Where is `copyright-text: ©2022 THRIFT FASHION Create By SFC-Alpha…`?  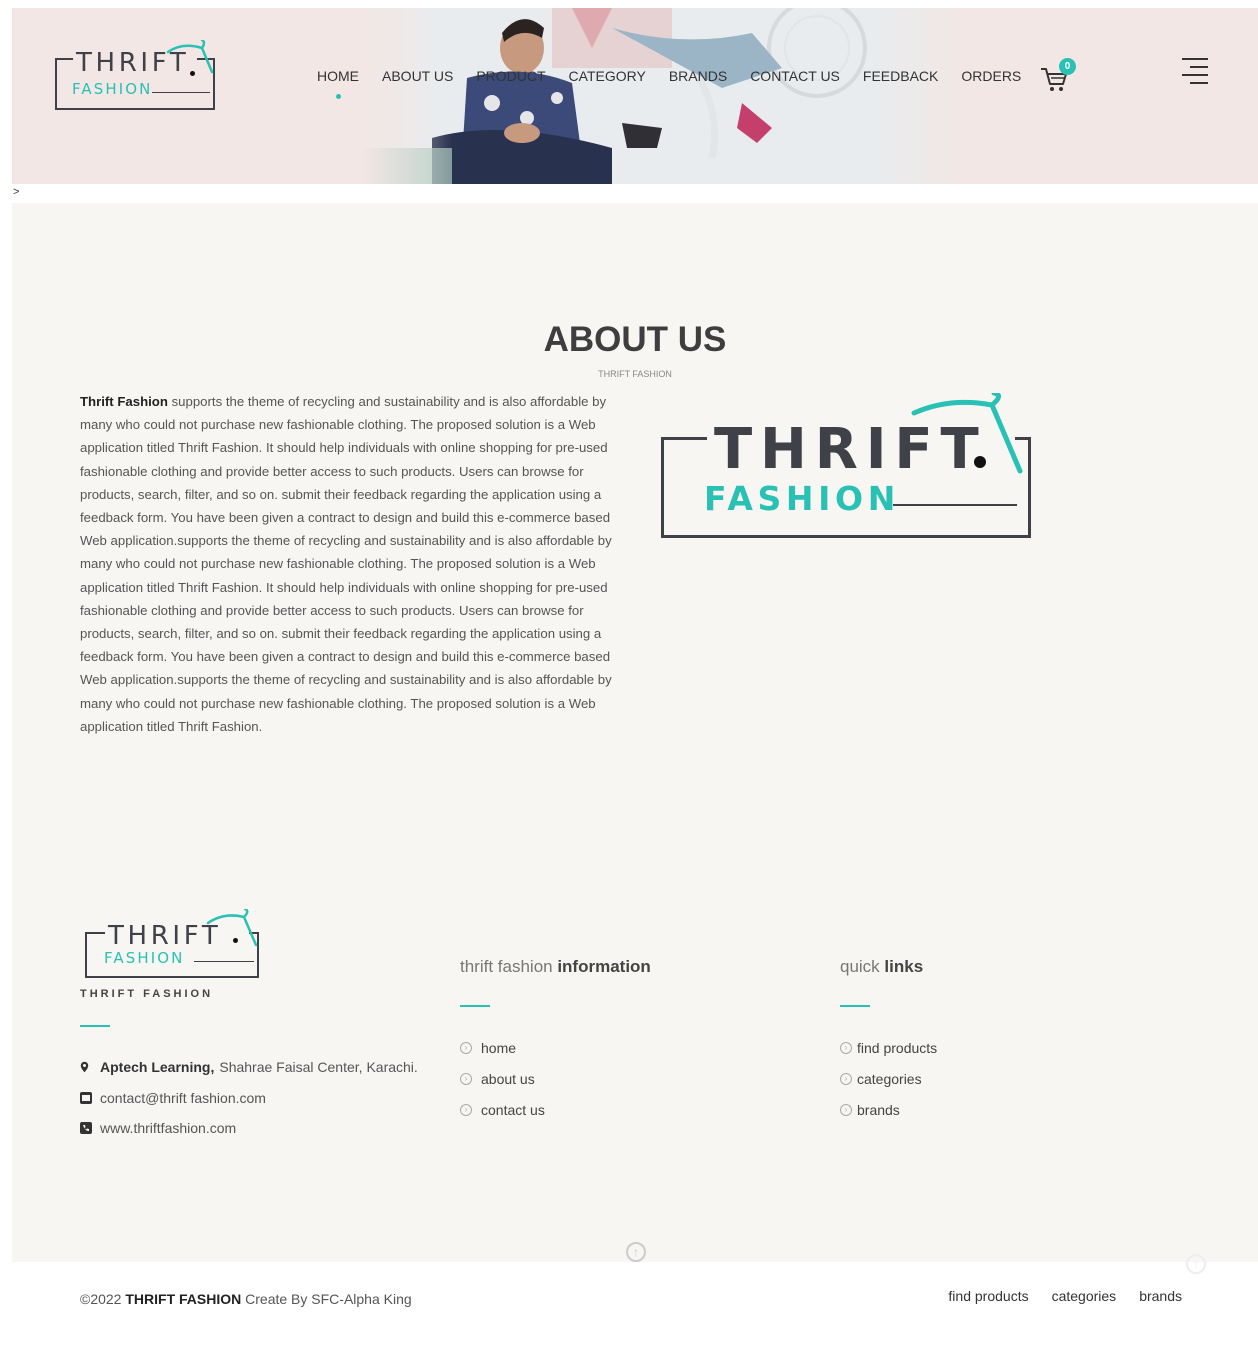 copyright-text: ©2022 THRIFT FASHION Create By SFC-Alpha… is located at coordinates (246, 1299).